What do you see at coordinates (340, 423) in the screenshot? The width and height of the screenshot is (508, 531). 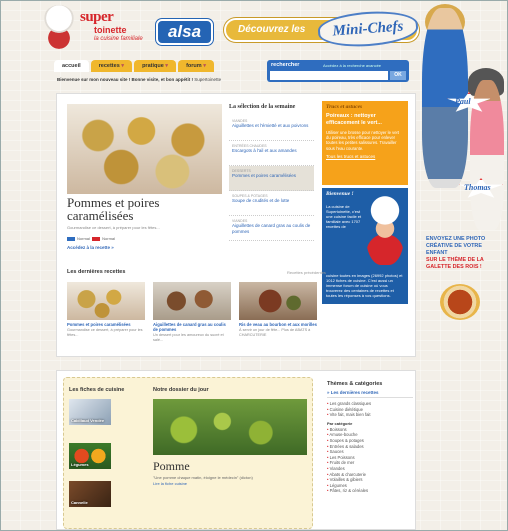 I see `category-group-heading: Par catégorie` at bounding box center [340, 423].